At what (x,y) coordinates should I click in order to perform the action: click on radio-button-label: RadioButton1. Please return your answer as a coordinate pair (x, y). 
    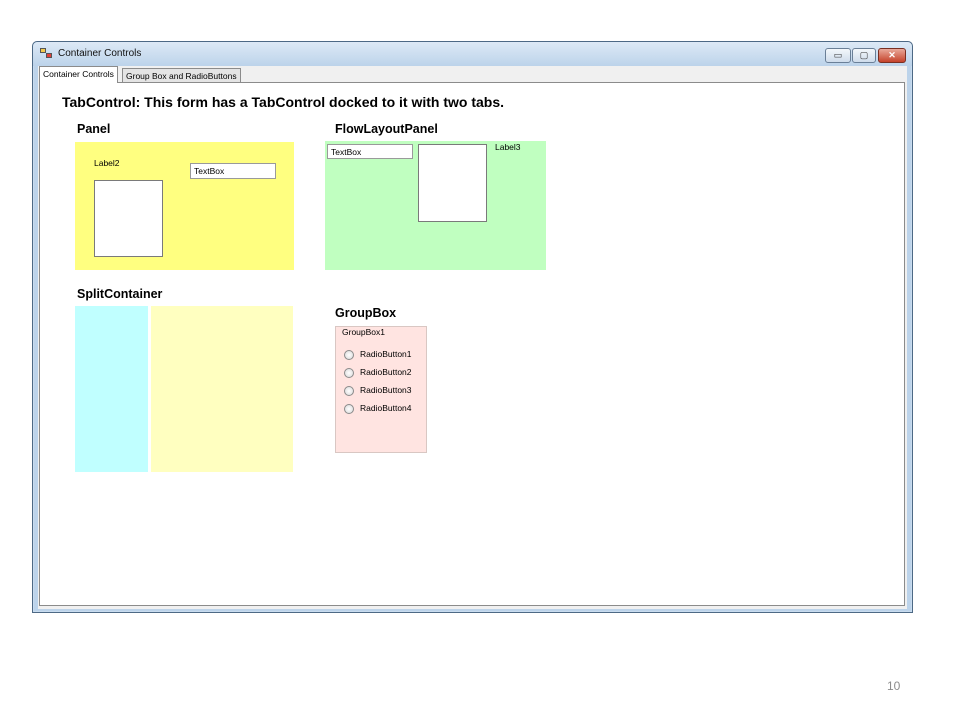
    Looking at the image, I should click on (386, 354).